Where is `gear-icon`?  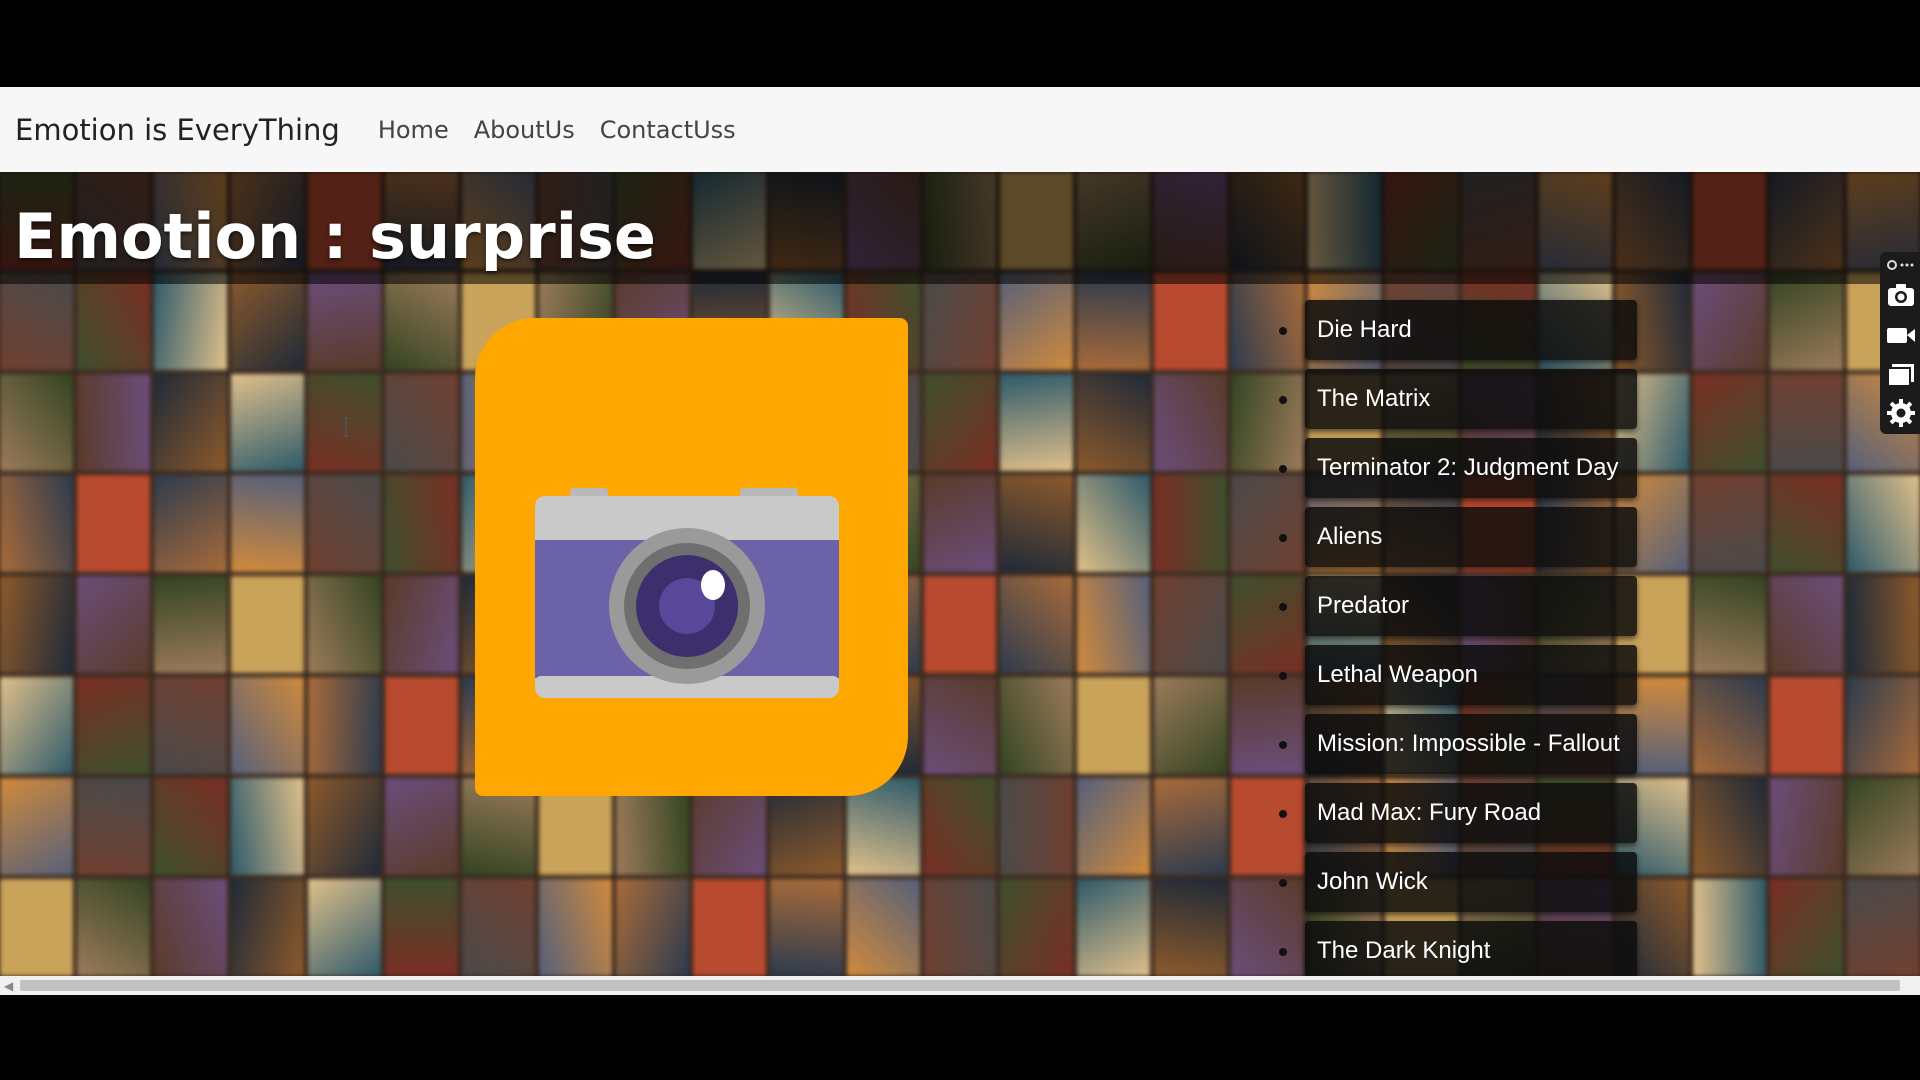
gear-icon is located at coordinates (1901, 413).